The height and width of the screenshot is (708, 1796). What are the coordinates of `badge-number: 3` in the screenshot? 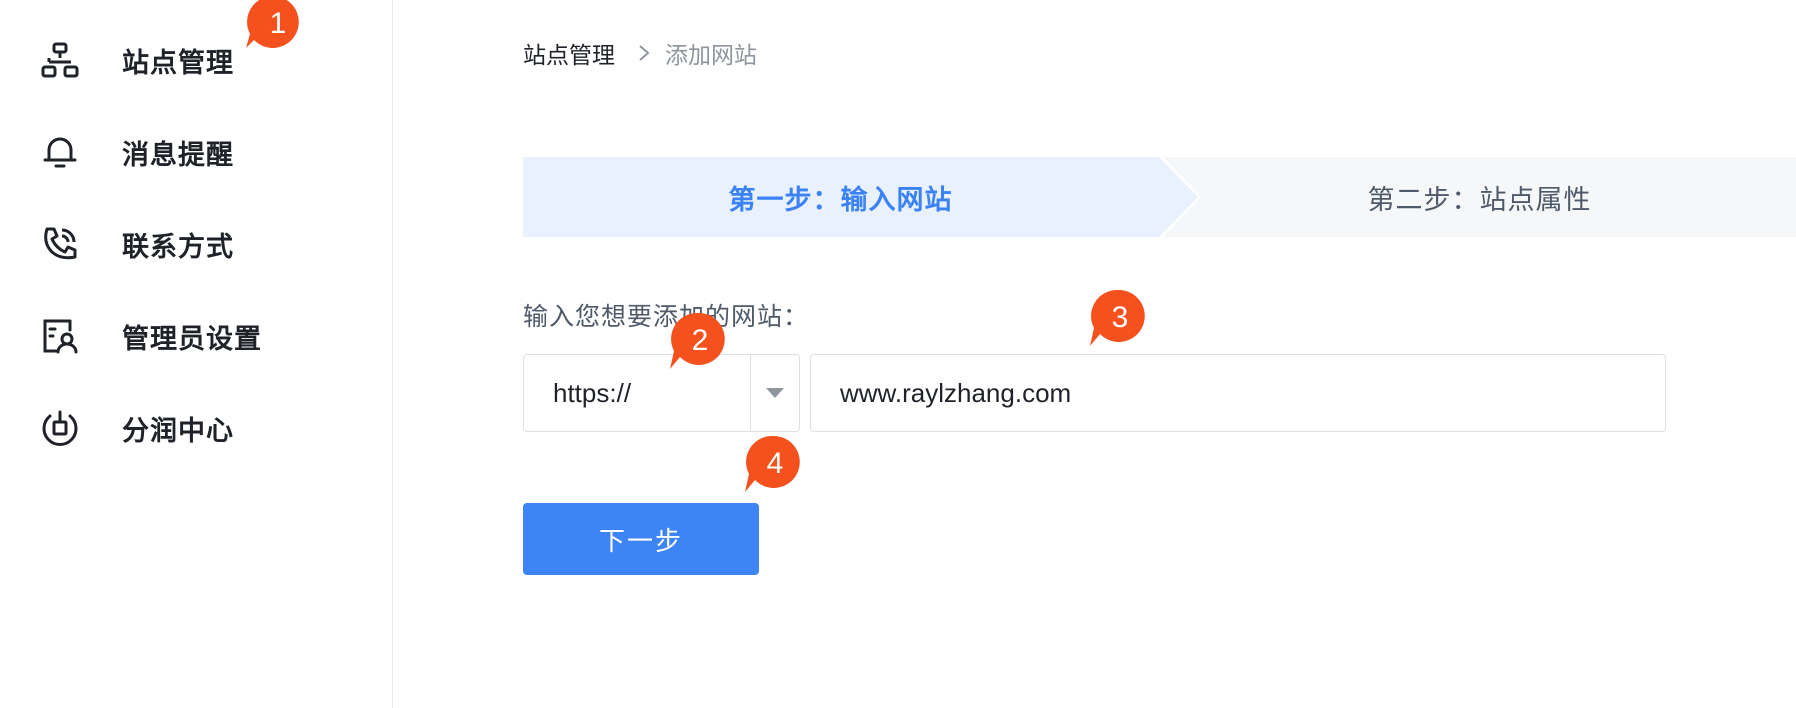 It's located at (1120, 317).